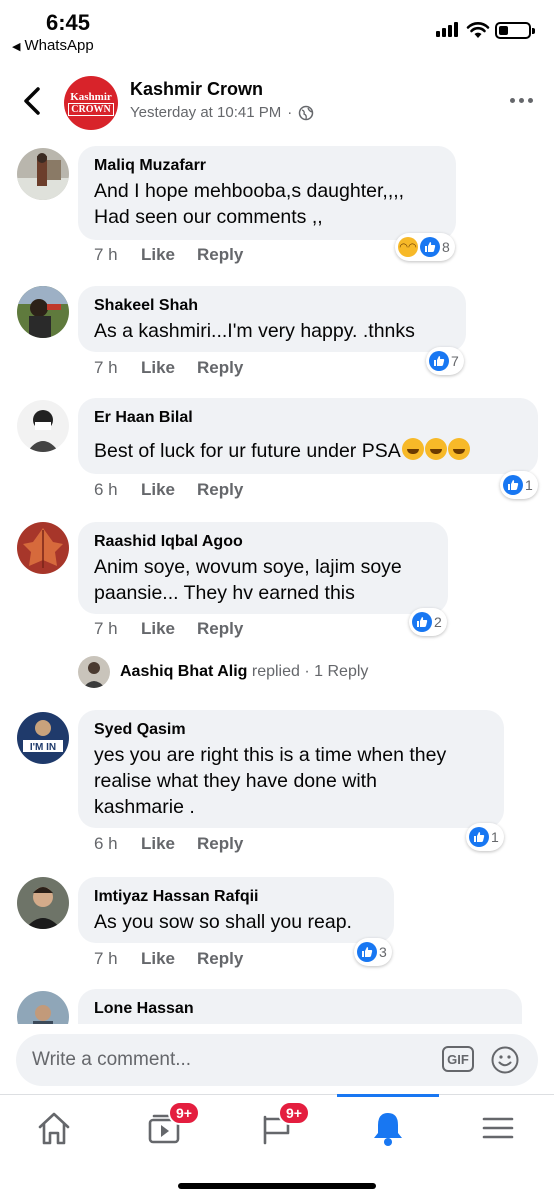 The width and height of the screenshot is (554, 1200). What do you see at coordinates (498, 1128) in the screenshot?
I see `menu-icon` at bounding box center [498, 1128].